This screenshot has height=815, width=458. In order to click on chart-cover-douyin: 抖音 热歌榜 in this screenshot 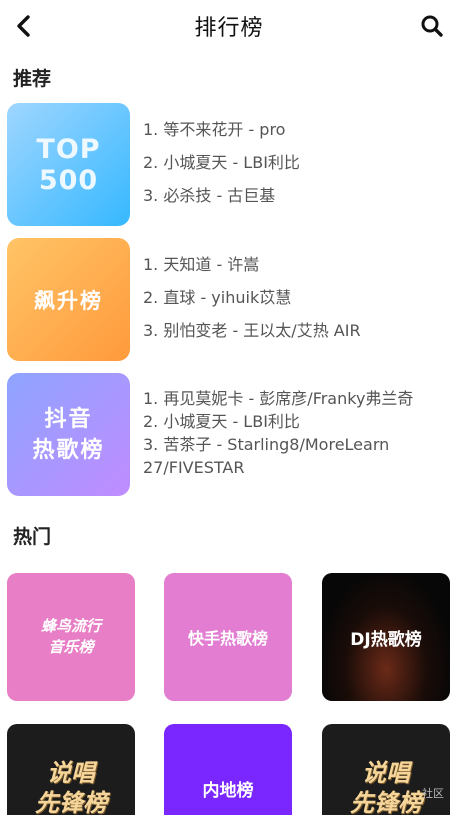, I will do `click(68, 434)`.